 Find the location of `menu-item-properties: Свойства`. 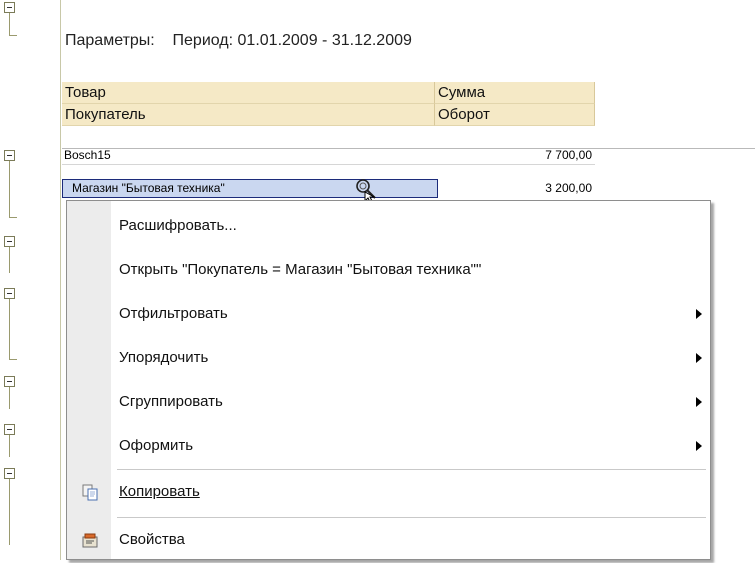

menu-item-properties: Свойства is located at coordinates (388, 541).